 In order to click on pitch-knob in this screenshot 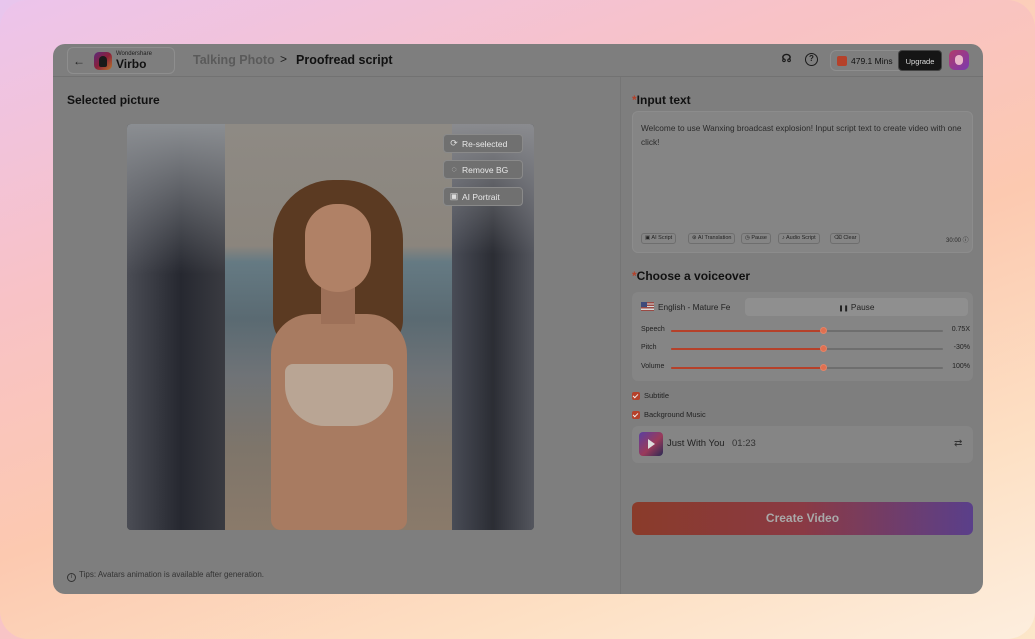, I will do `click(823, 348)`.